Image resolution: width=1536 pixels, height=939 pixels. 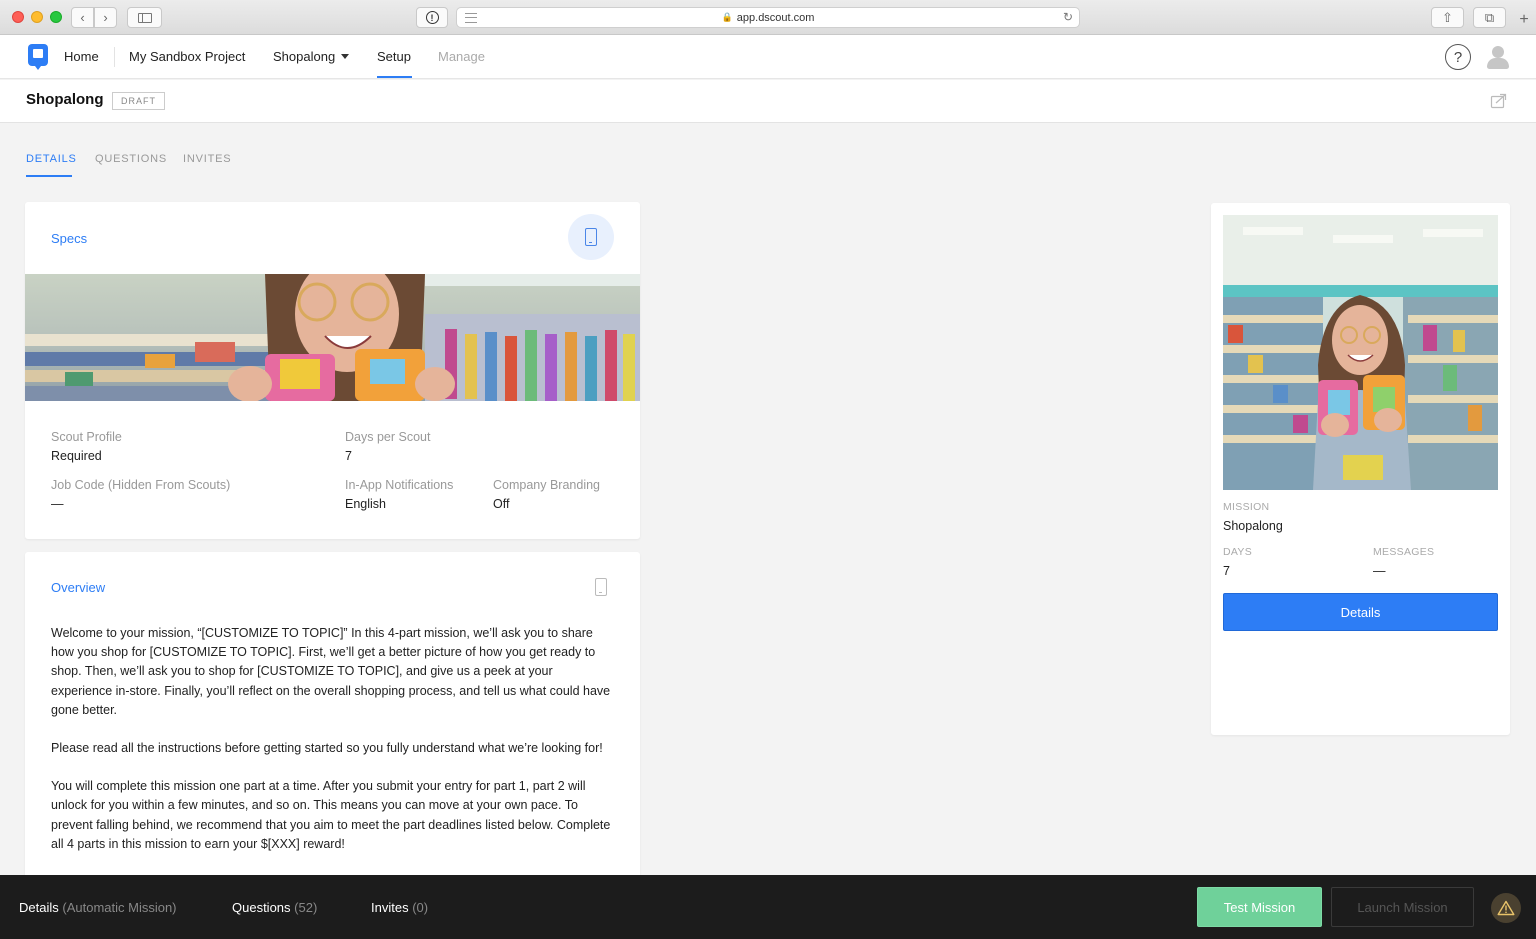 What do you see at coordinates (501, 504) in the screenshot?
I see `branding-value: Off` at bounding box center [501, 504].